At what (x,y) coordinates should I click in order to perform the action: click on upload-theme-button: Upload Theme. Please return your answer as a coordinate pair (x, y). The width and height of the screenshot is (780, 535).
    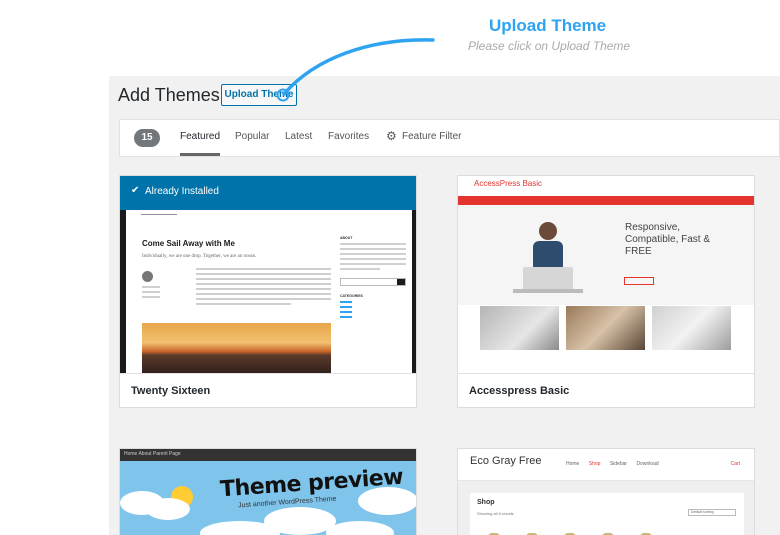
    Looking at the image, I should click on (259, 95).